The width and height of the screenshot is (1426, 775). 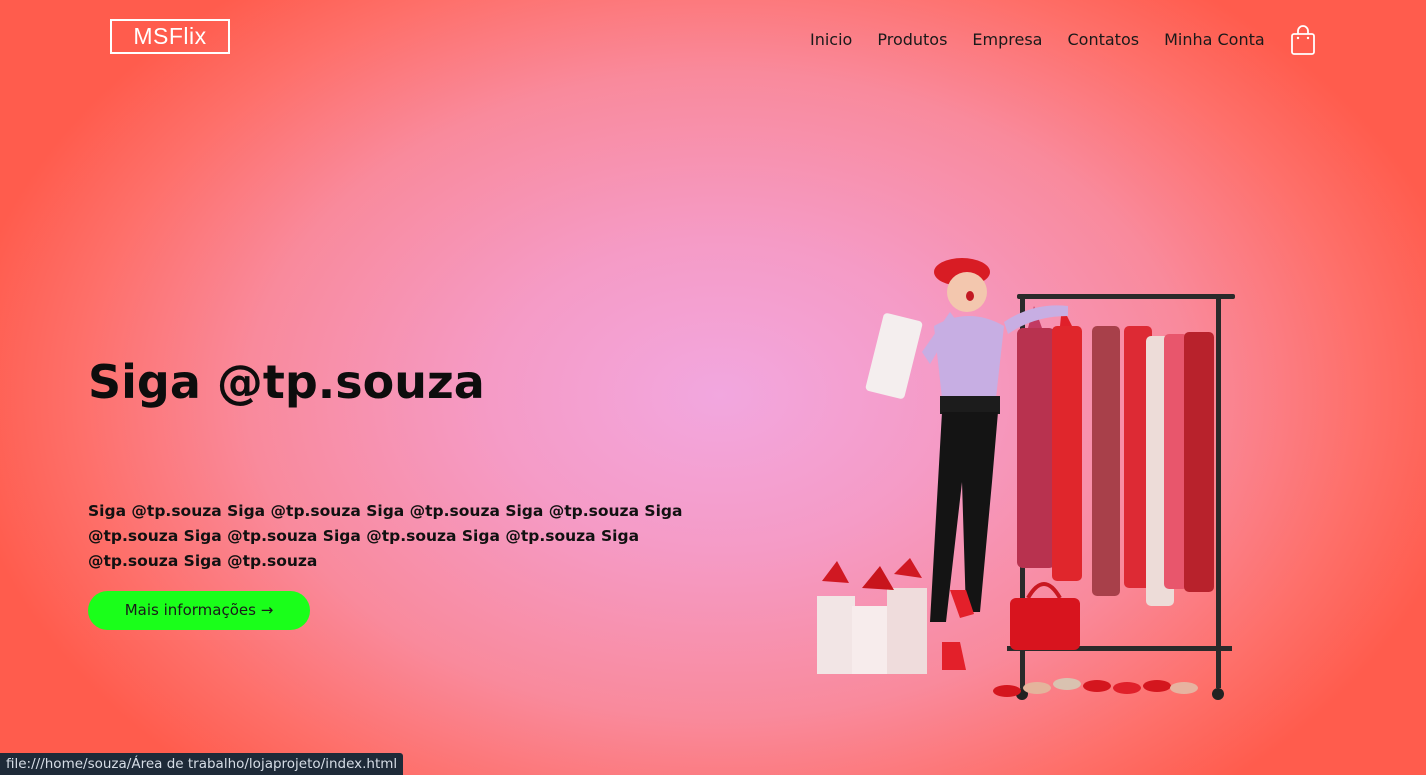 I want to click on nav-link-inicio: Inicio, so click(x=831, y=40).